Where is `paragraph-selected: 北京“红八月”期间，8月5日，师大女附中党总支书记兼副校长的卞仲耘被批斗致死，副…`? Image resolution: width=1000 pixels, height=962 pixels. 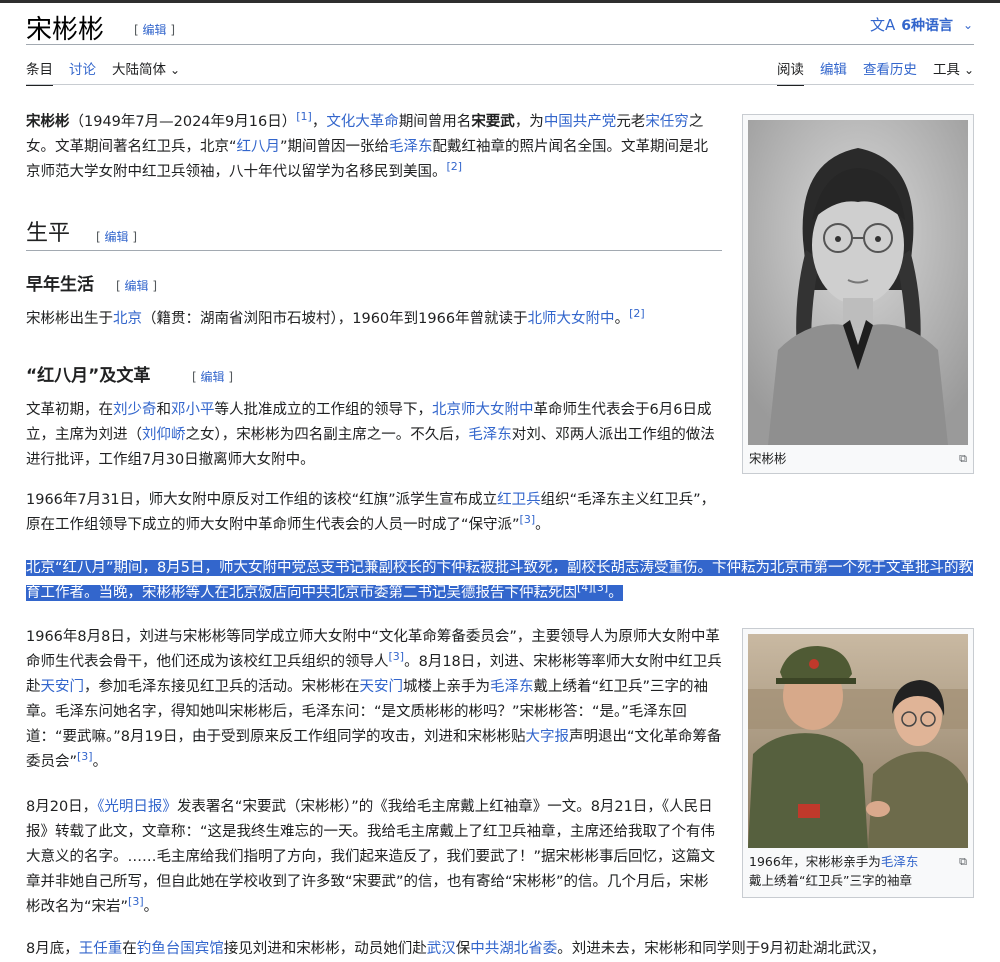 paragraph-selected: 北京“红八月”期间，8月5日，师大女附中党总支书记兼副校长的卞仲耘被批斗致死，副… is located at coordinates (501, 581).